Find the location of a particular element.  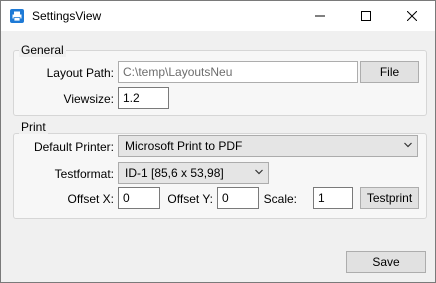

testformat-select: ID-1 [85,6 x 53,98] is located at coordinates (193, 173).